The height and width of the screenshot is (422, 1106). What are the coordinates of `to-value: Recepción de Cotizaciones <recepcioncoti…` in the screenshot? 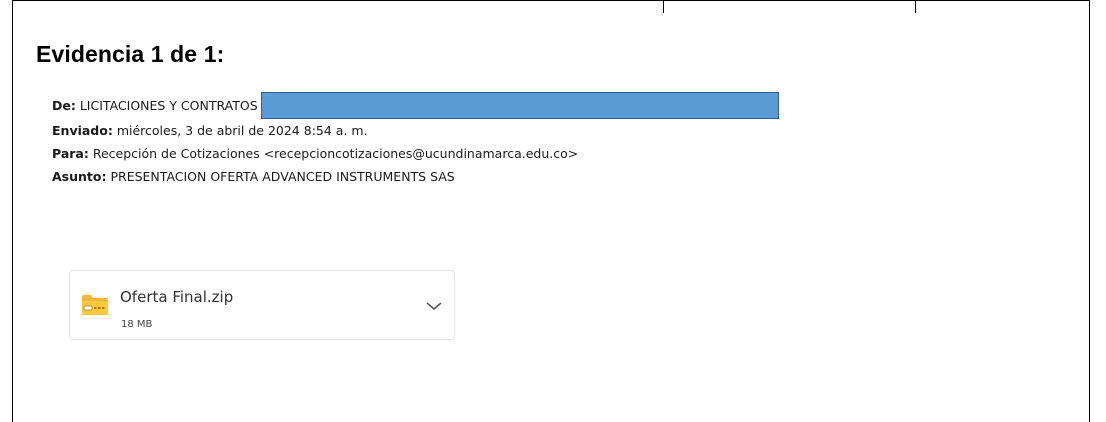 It's located at (335, 153).